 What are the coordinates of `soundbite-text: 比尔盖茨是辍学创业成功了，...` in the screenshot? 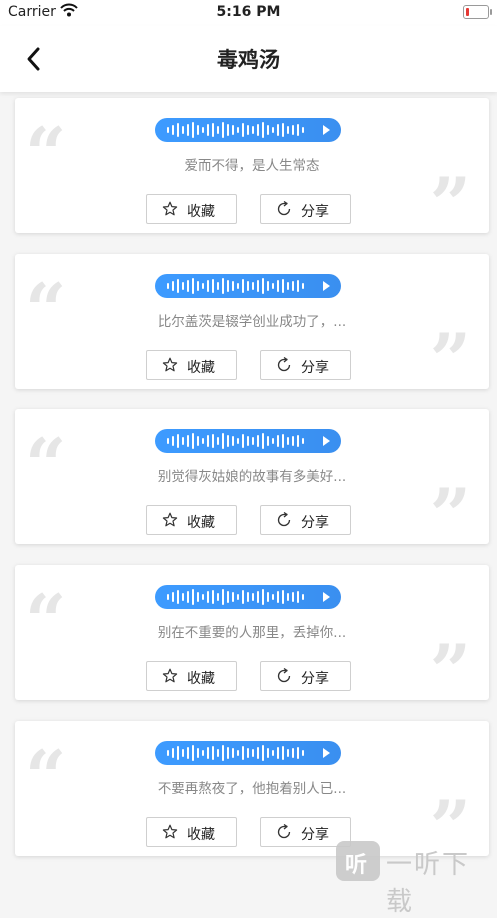 It's located at (252, 322).